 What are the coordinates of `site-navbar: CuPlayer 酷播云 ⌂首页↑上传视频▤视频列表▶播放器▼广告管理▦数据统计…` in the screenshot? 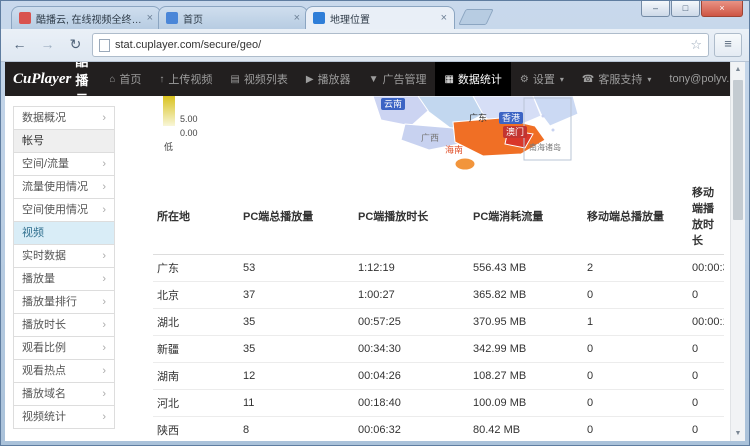 It's located at (367, 84).